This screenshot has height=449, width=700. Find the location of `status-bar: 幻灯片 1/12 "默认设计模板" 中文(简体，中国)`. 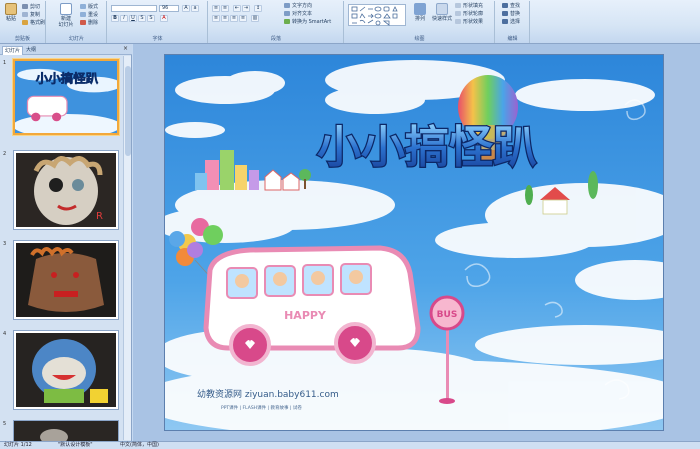

status-bar: 幻灯片 1/12 "默认设计模板" 中文(简体，中国) is located at coordinates (350, 445).